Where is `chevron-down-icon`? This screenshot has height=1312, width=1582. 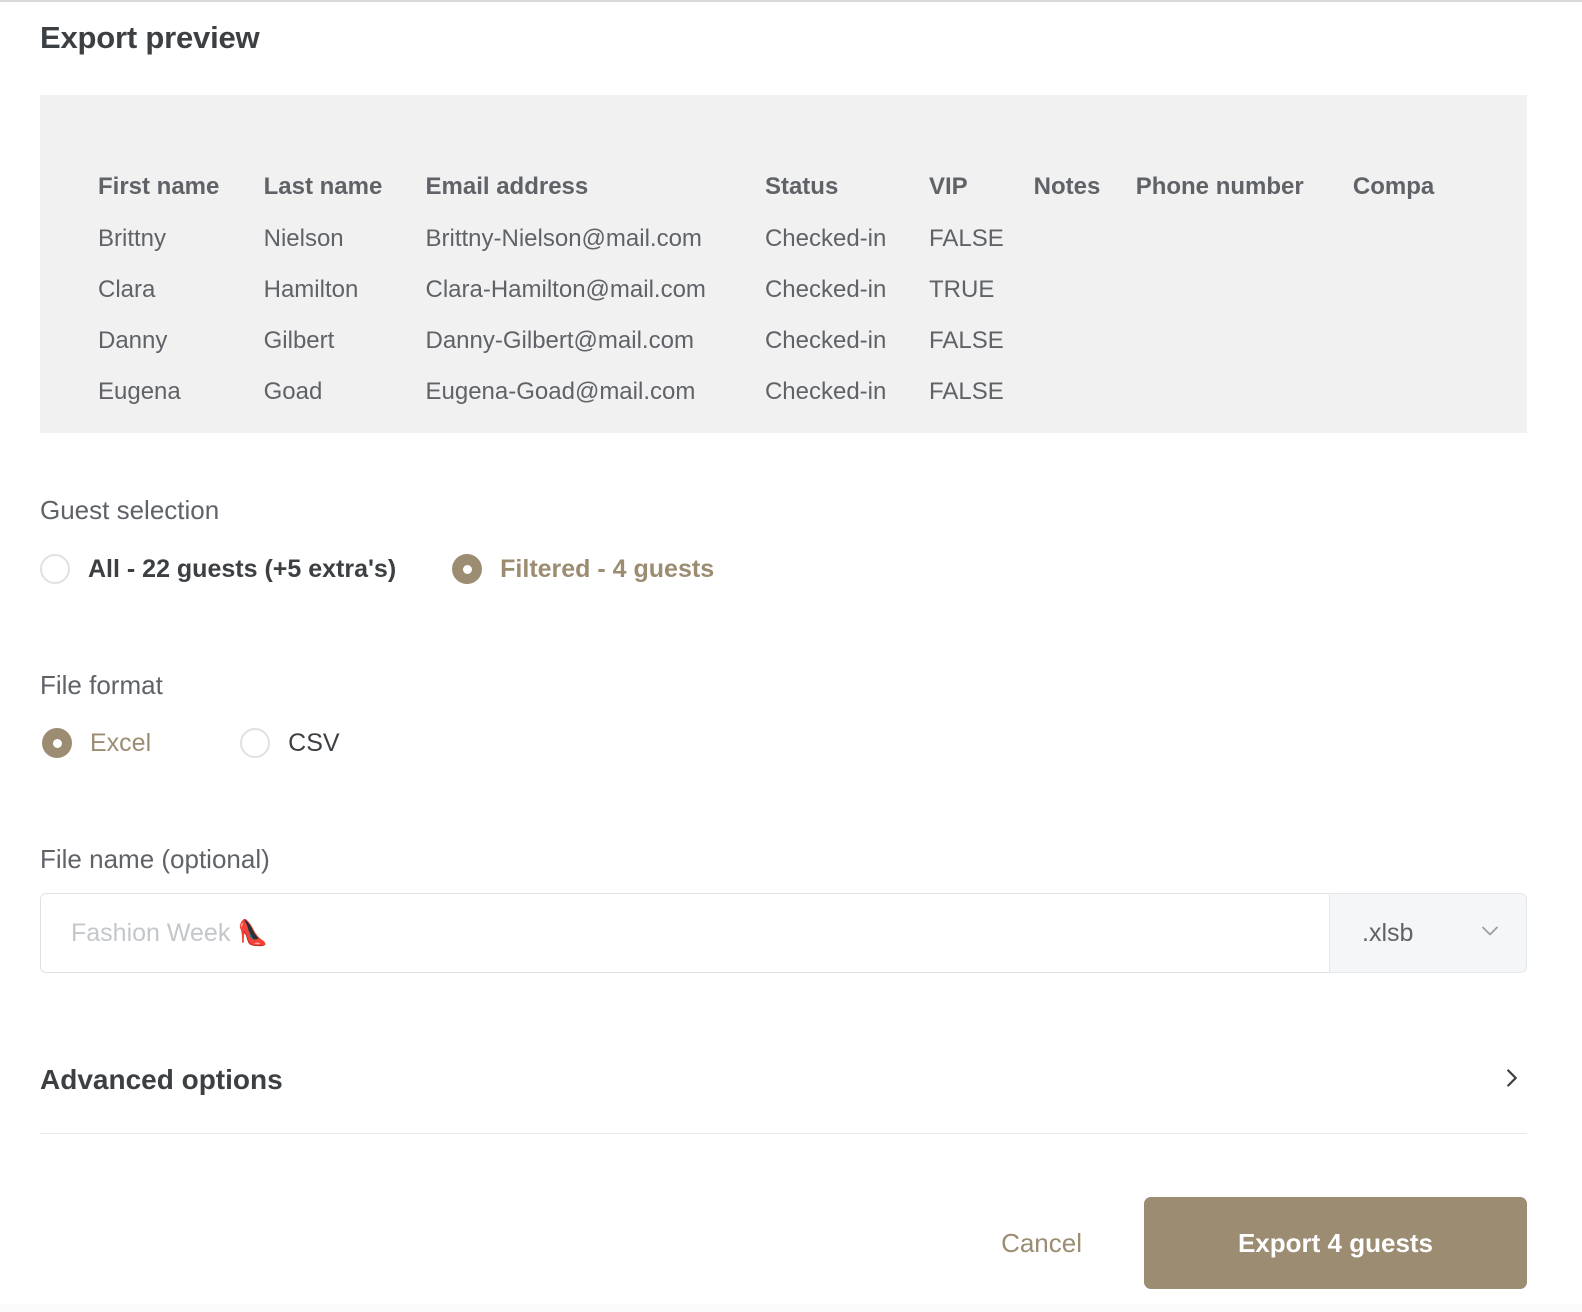 chevron-down-icon is located at coordinates (1490, 933).